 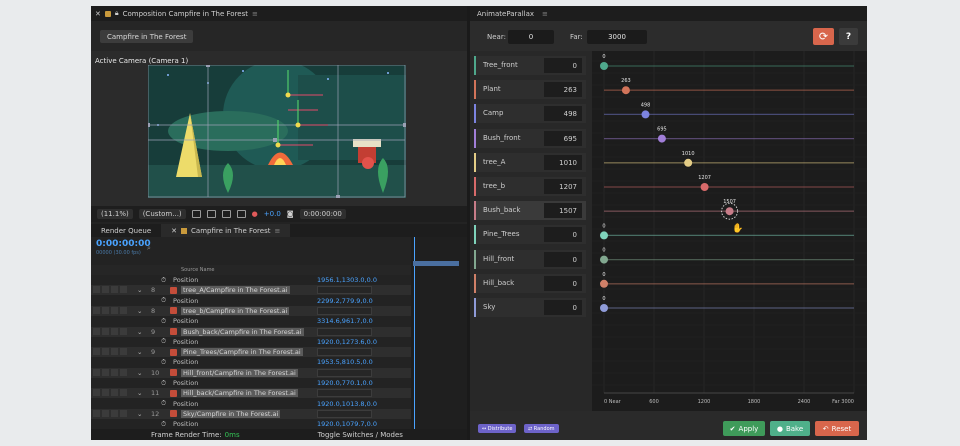 I want to click on layer-name: Bush_back/Campfire in The Forest.ai, so click(x=242, y=331).